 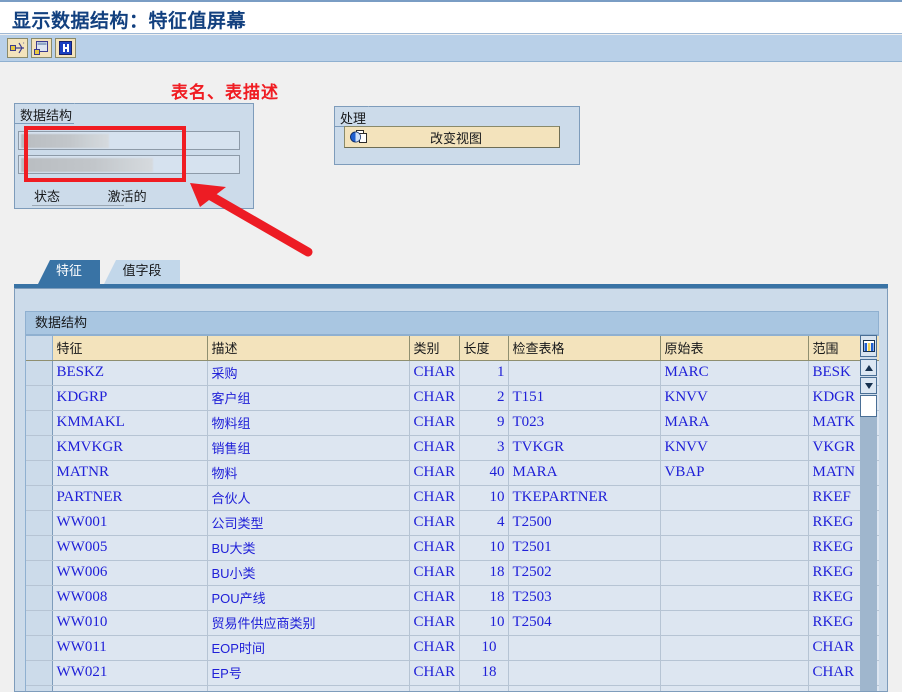 I want to click on description-cell: 公司类型, so click(x=308, y=523).